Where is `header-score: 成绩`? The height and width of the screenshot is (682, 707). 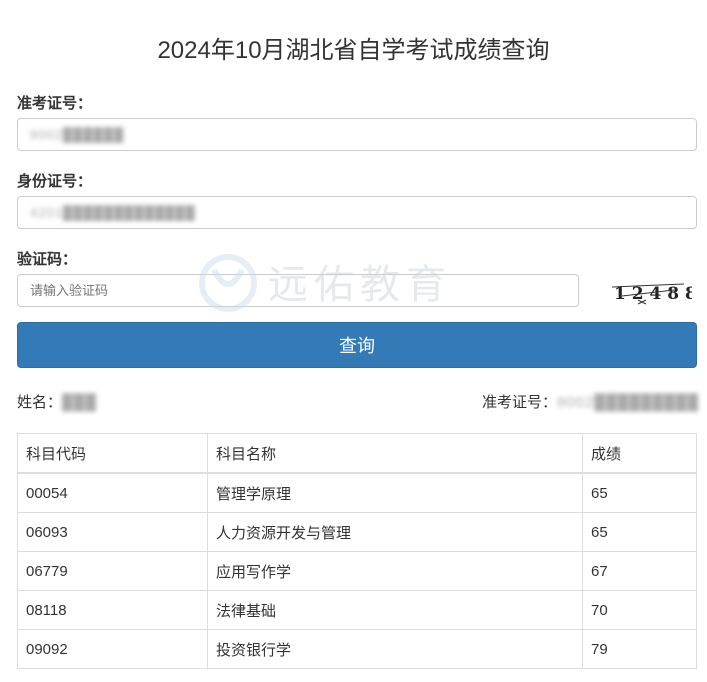 header-score: 成绩 is located at coordinates (639, 453).